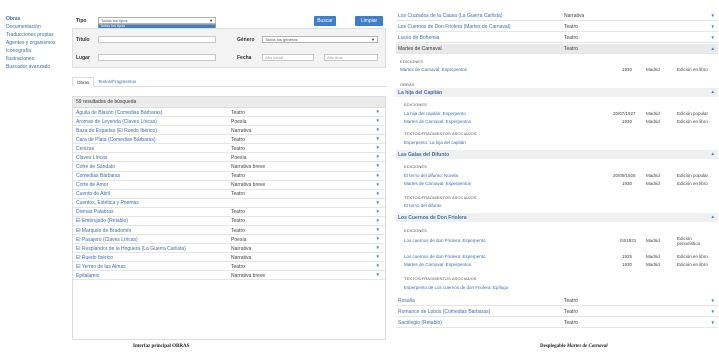 The image size is (719, 353). I want to click on table-row: Corte de Amor Narrativa breve ▼, so click(229, 185).